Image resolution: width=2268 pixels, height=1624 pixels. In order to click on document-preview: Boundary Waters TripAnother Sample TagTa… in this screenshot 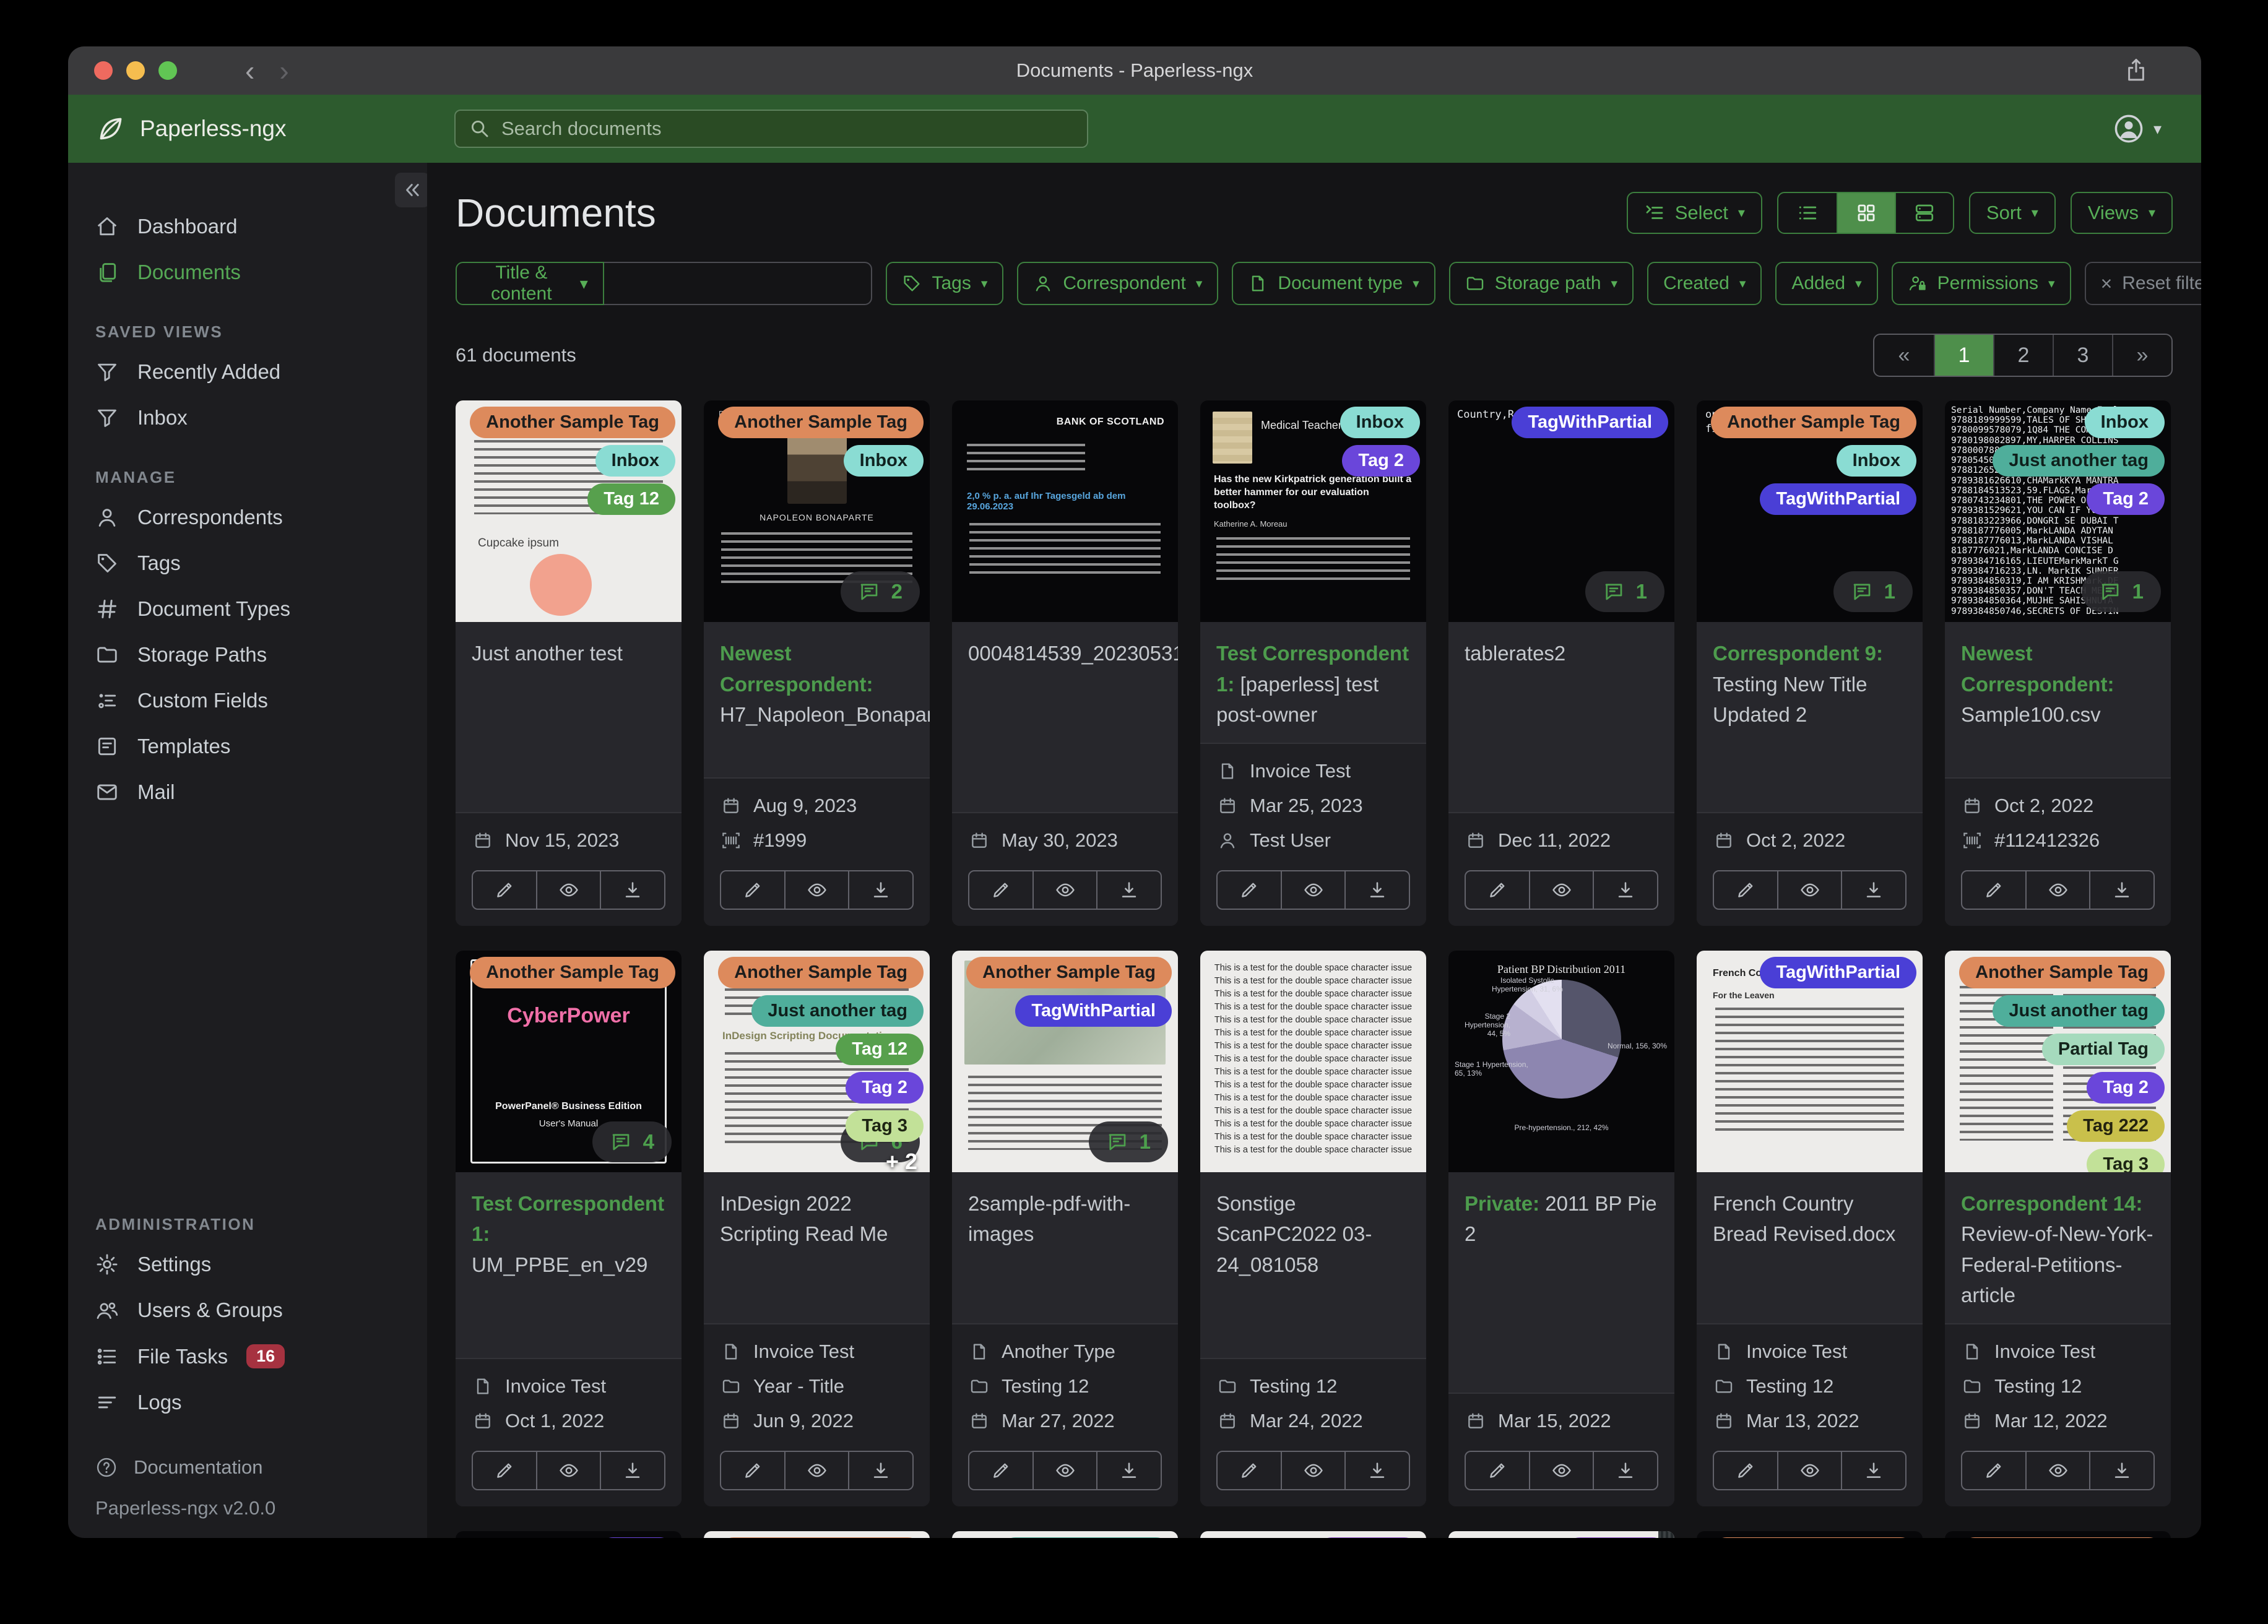, I will do `click(1065, 1061)`.